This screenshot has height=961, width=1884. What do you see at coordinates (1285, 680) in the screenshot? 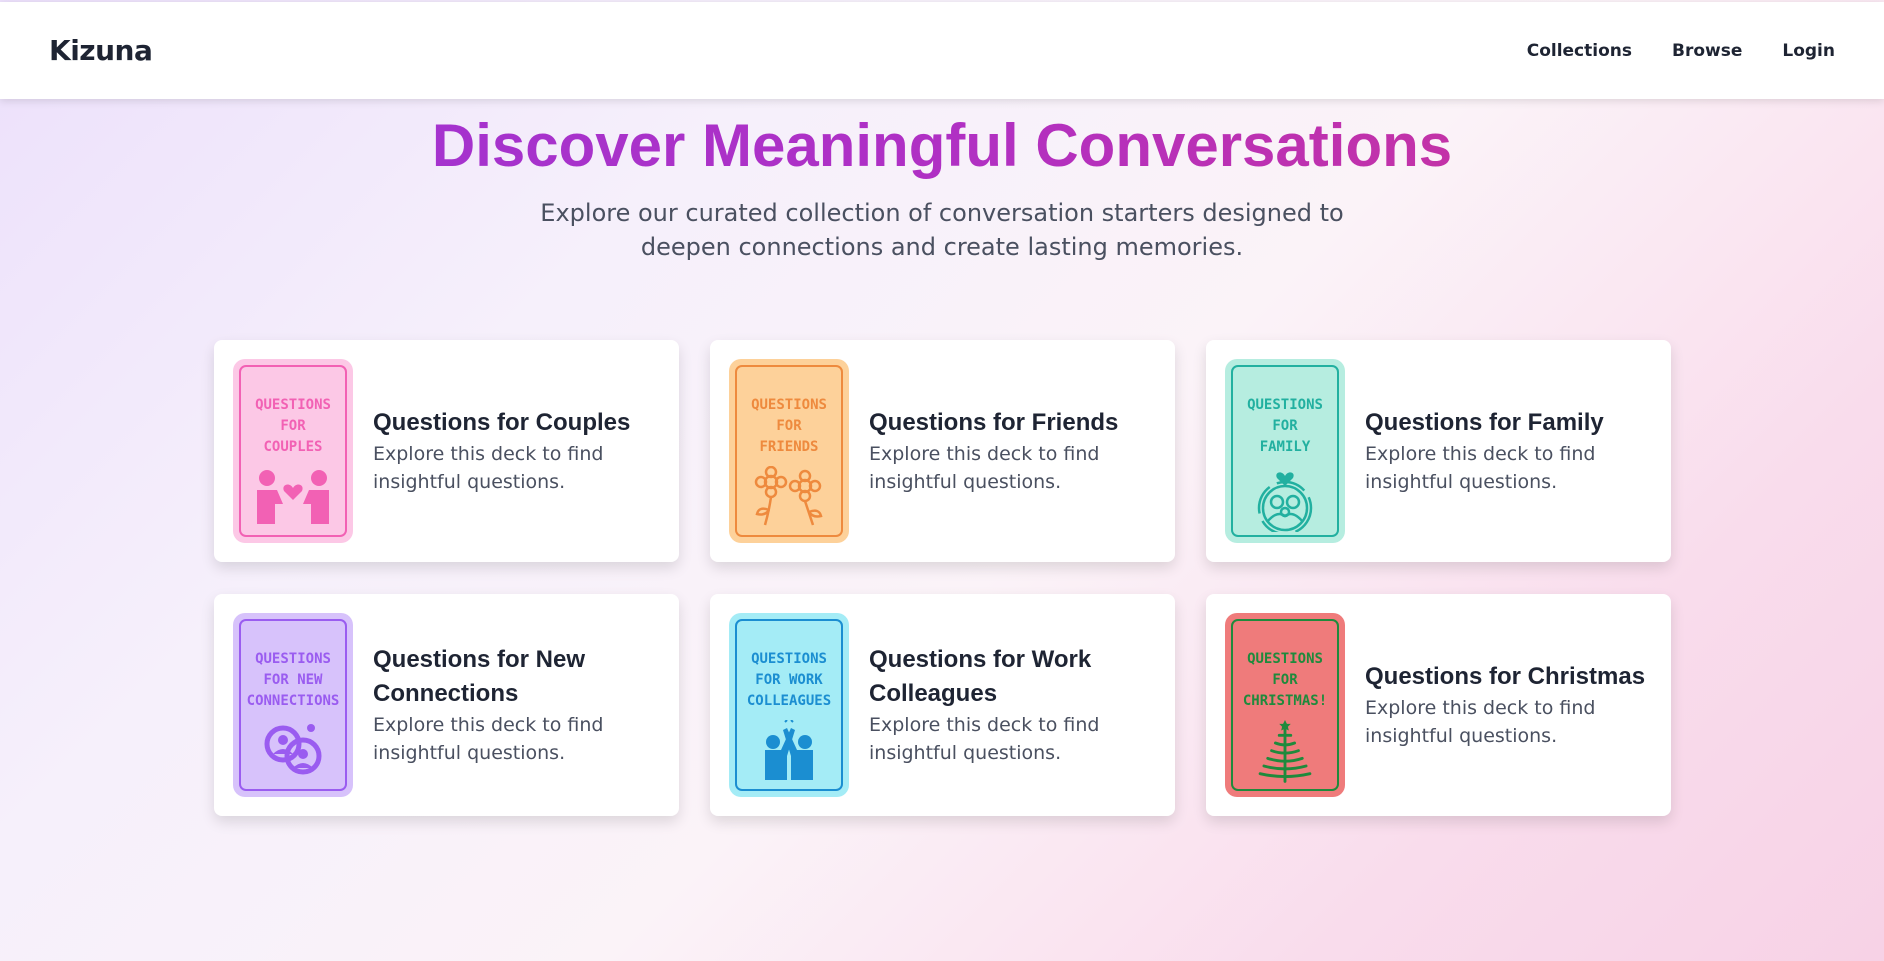
I see `deck-cover-text: Questions for christmas!` at bounding box center [1285, 680].